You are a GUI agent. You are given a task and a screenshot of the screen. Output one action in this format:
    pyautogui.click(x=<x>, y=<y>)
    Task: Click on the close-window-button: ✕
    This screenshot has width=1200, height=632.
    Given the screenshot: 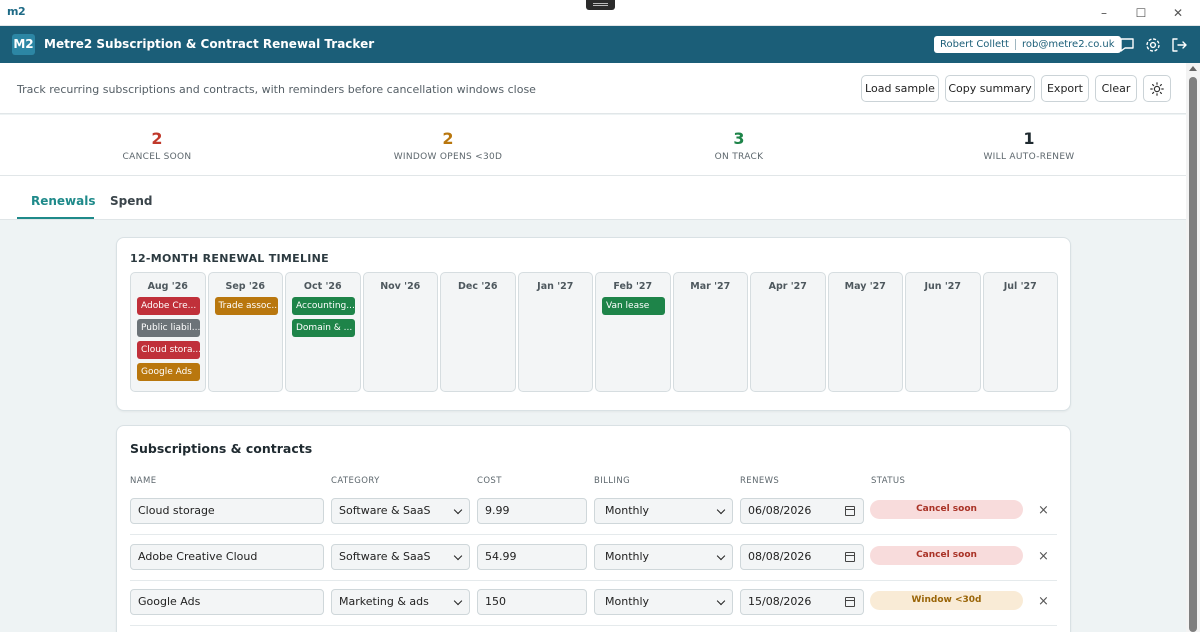 What is the action you would take?
    pyautogui.click(x=1178, y=13)
    